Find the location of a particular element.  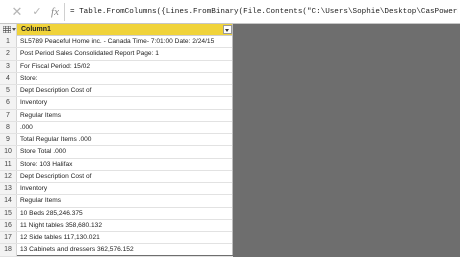

table-row: 6 Inventory is located at coordinates (116, 103).